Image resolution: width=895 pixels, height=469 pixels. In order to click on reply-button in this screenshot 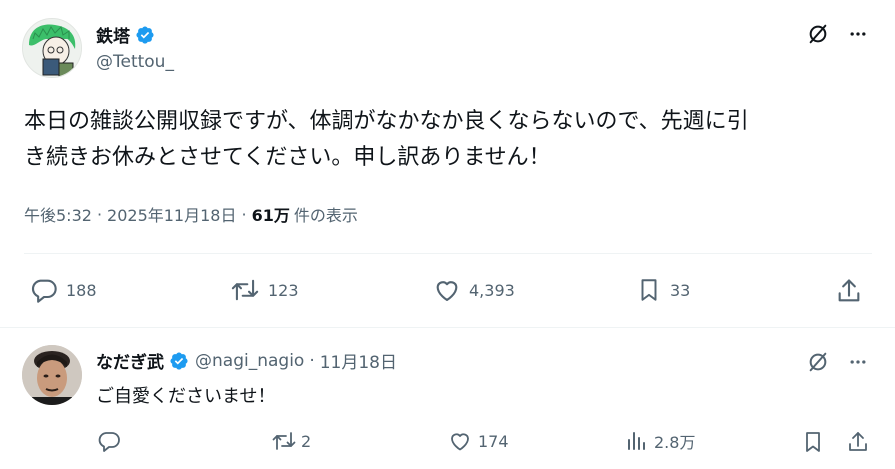, I will do `click(109, 441)`.